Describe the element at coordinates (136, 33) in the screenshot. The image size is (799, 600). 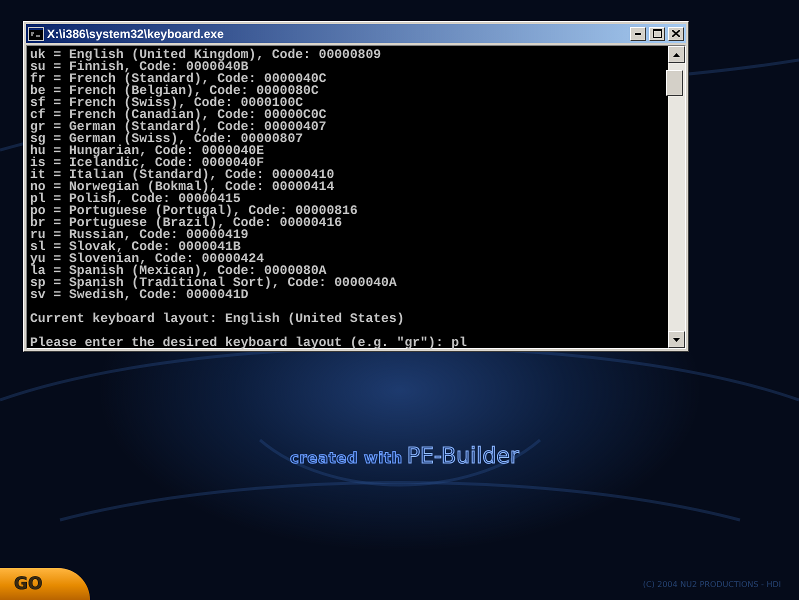
I see `window-title: X:\i386\system32\keyboard.exe` at that location.